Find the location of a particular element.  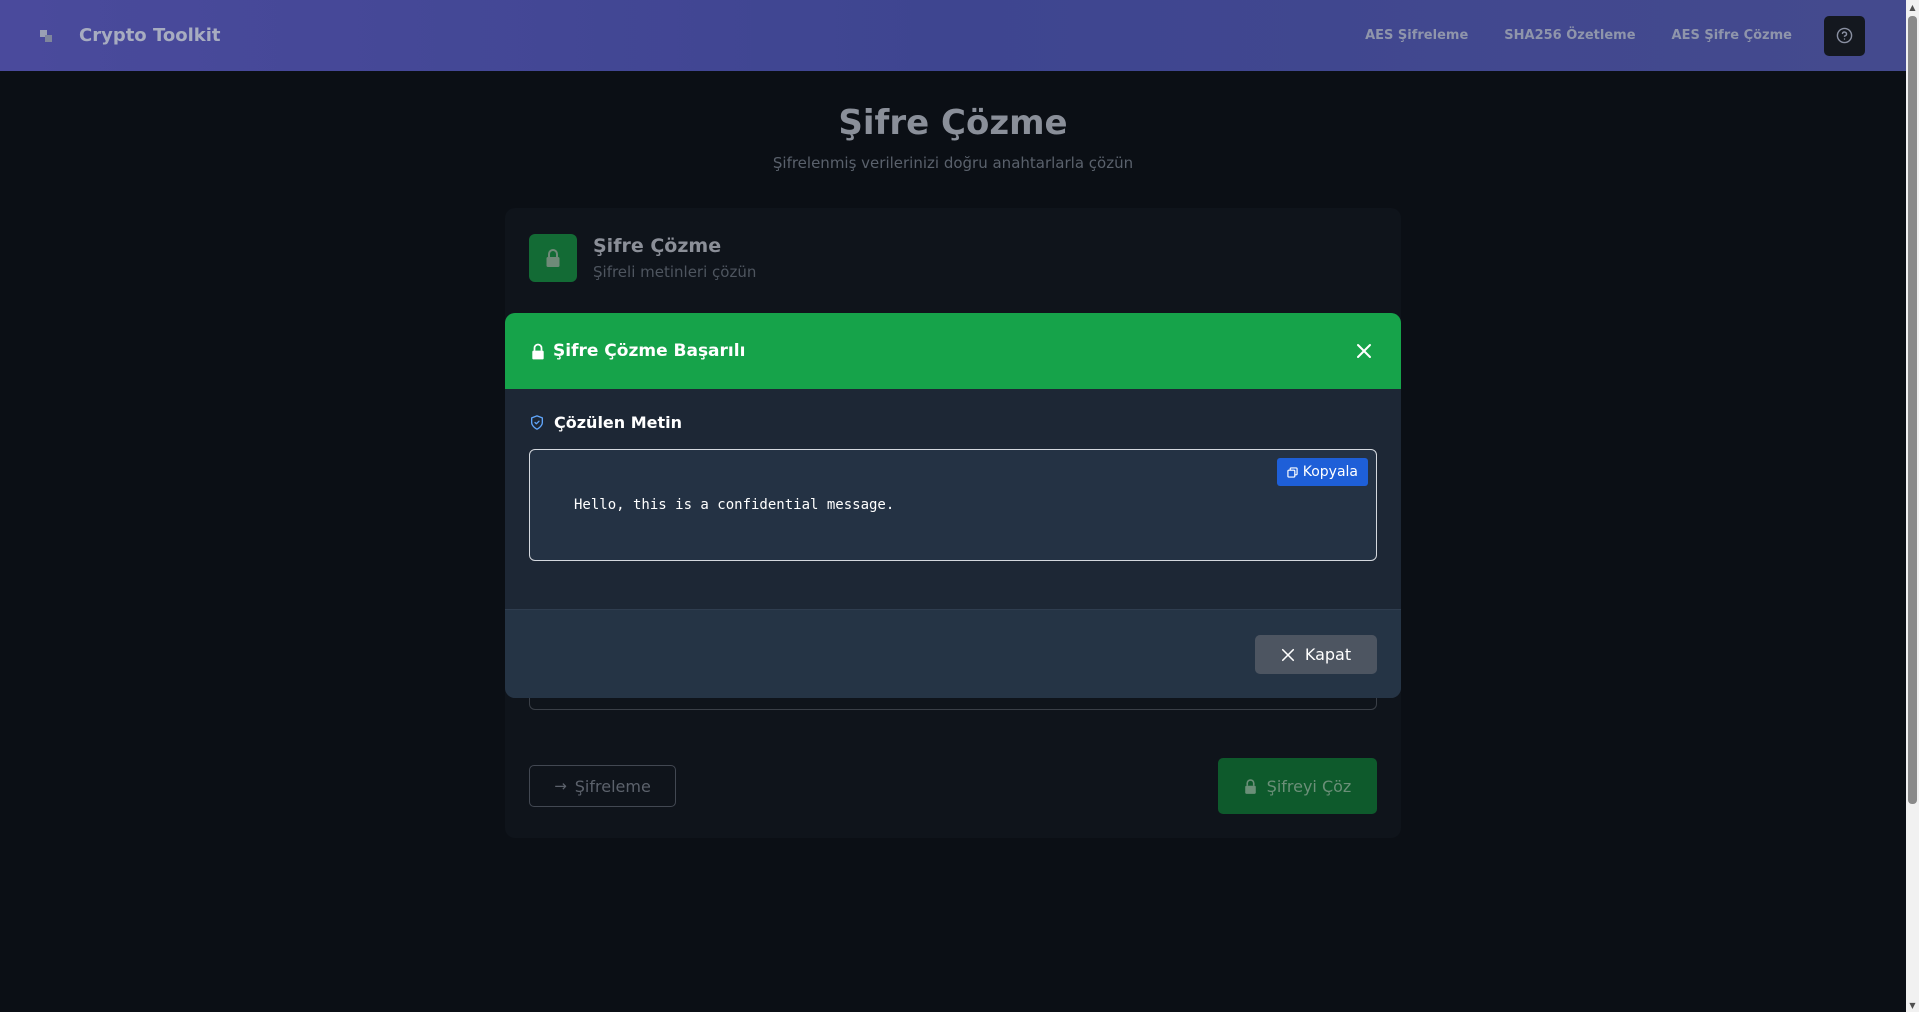

copy-icon is located at coordinates (1292, 472).